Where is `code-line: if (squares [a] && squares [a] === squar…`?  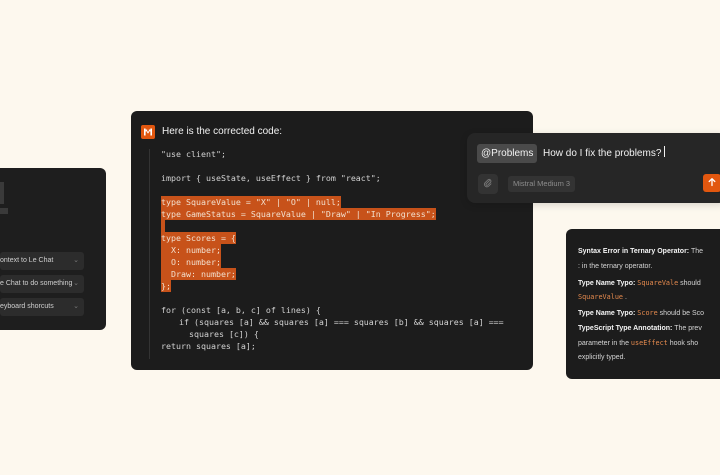 code-line: if (squares [a] && squares [a] === squar… is located at coordinates (336, 322).